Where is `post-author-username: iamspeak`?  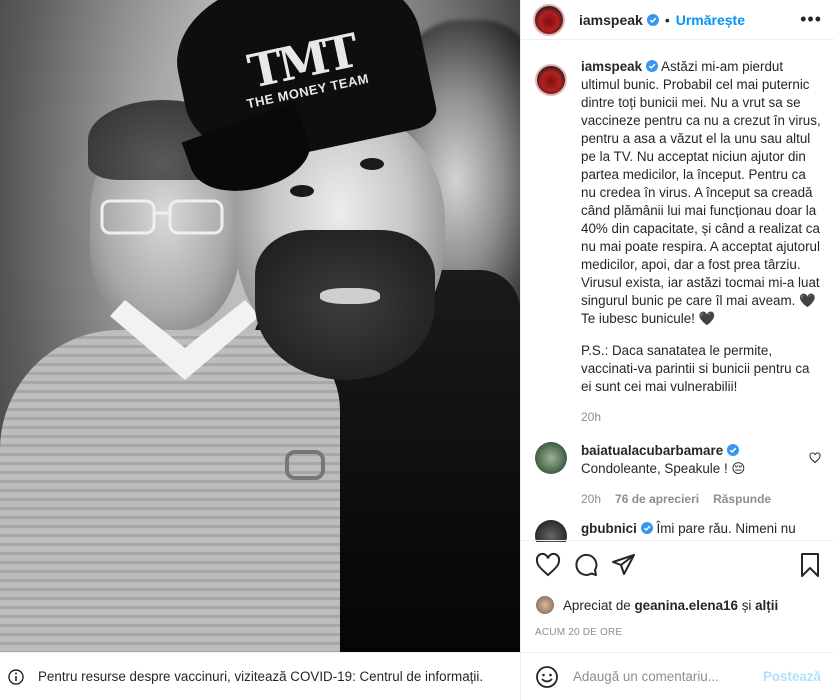
post-author-username: iamspeak is located at coordinates (611, 20).